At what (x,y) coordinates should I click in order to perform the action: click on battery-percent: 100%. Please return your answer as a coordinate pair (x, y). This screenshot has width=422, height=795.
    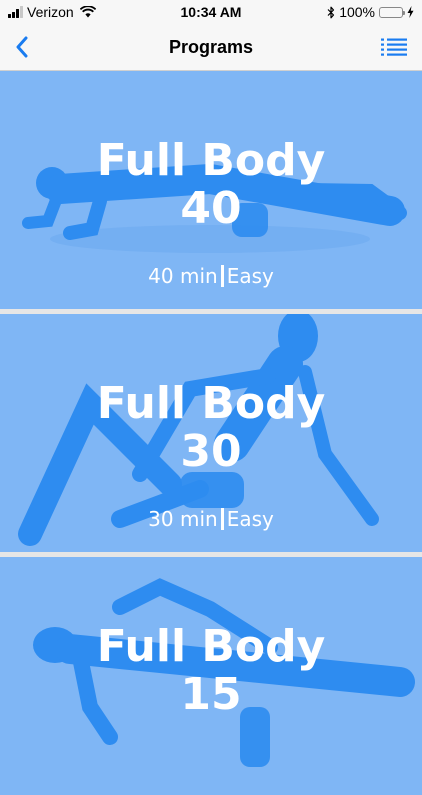
    Looking at the image, I should click on (357, 12).